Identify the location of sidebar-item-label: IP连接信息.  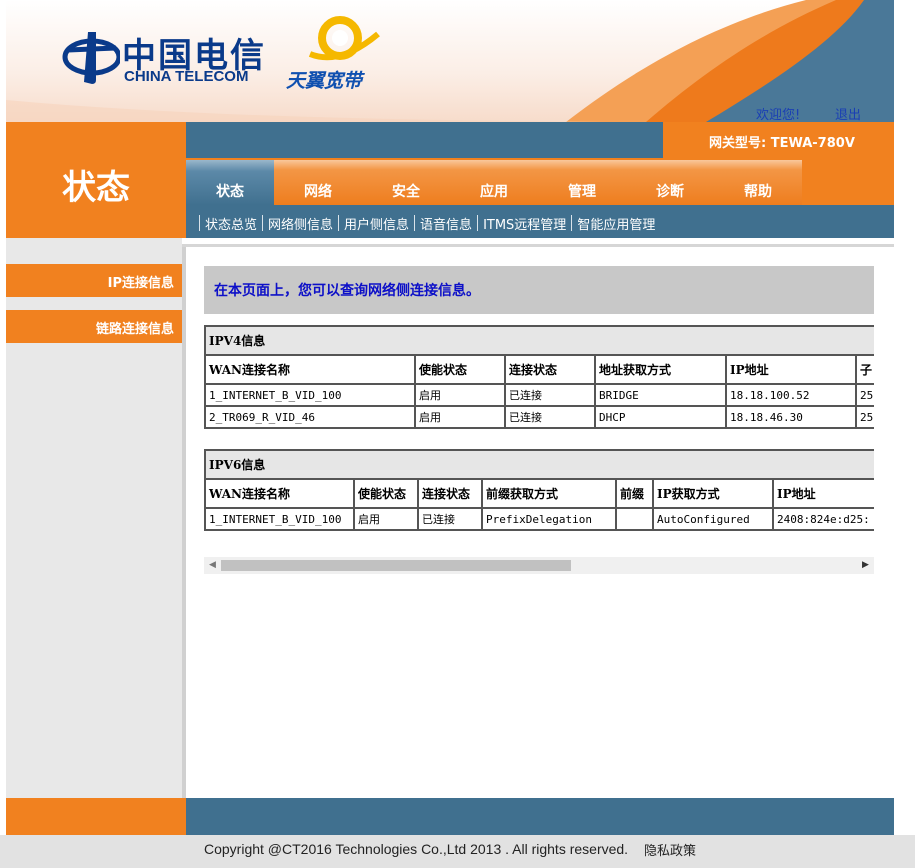
(140, 283).